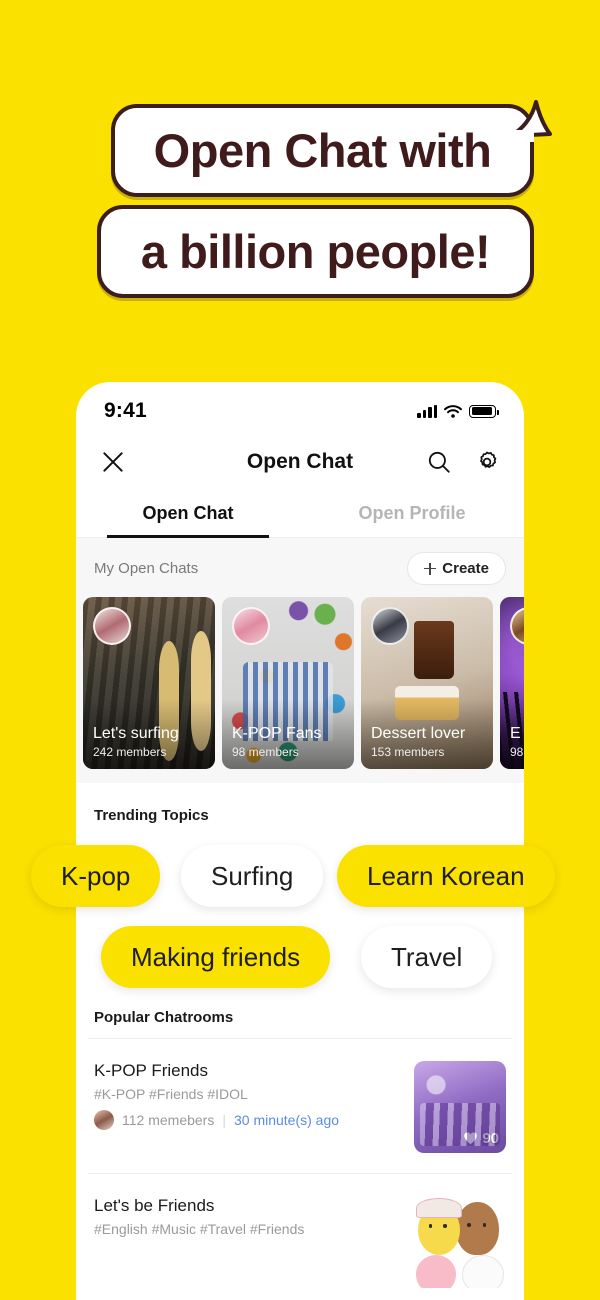  I want to click on open-chat-card: E 98, so click(512, 683).